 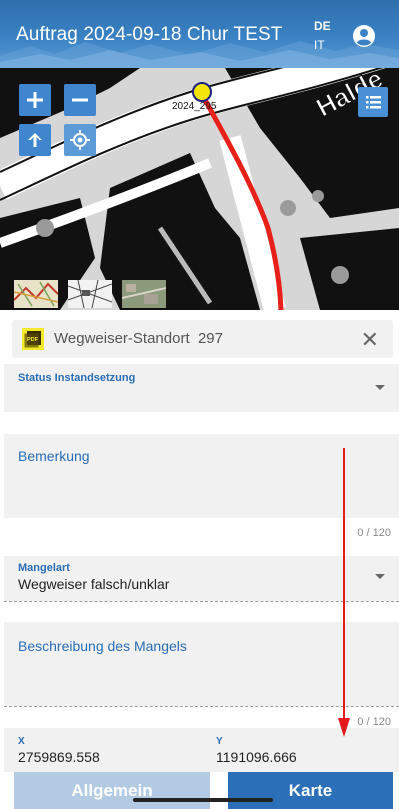 I want to click on language-de: DE, so click(x=322, y=26).